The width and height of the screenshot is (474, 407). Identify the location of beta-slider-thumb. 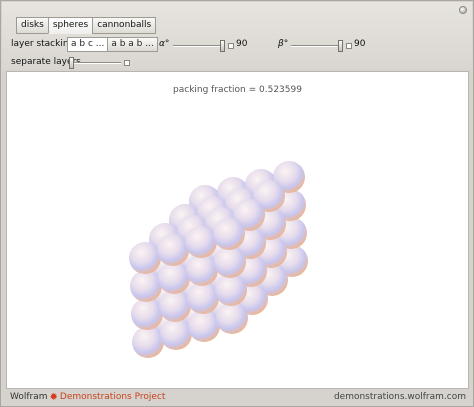
(340, 46).